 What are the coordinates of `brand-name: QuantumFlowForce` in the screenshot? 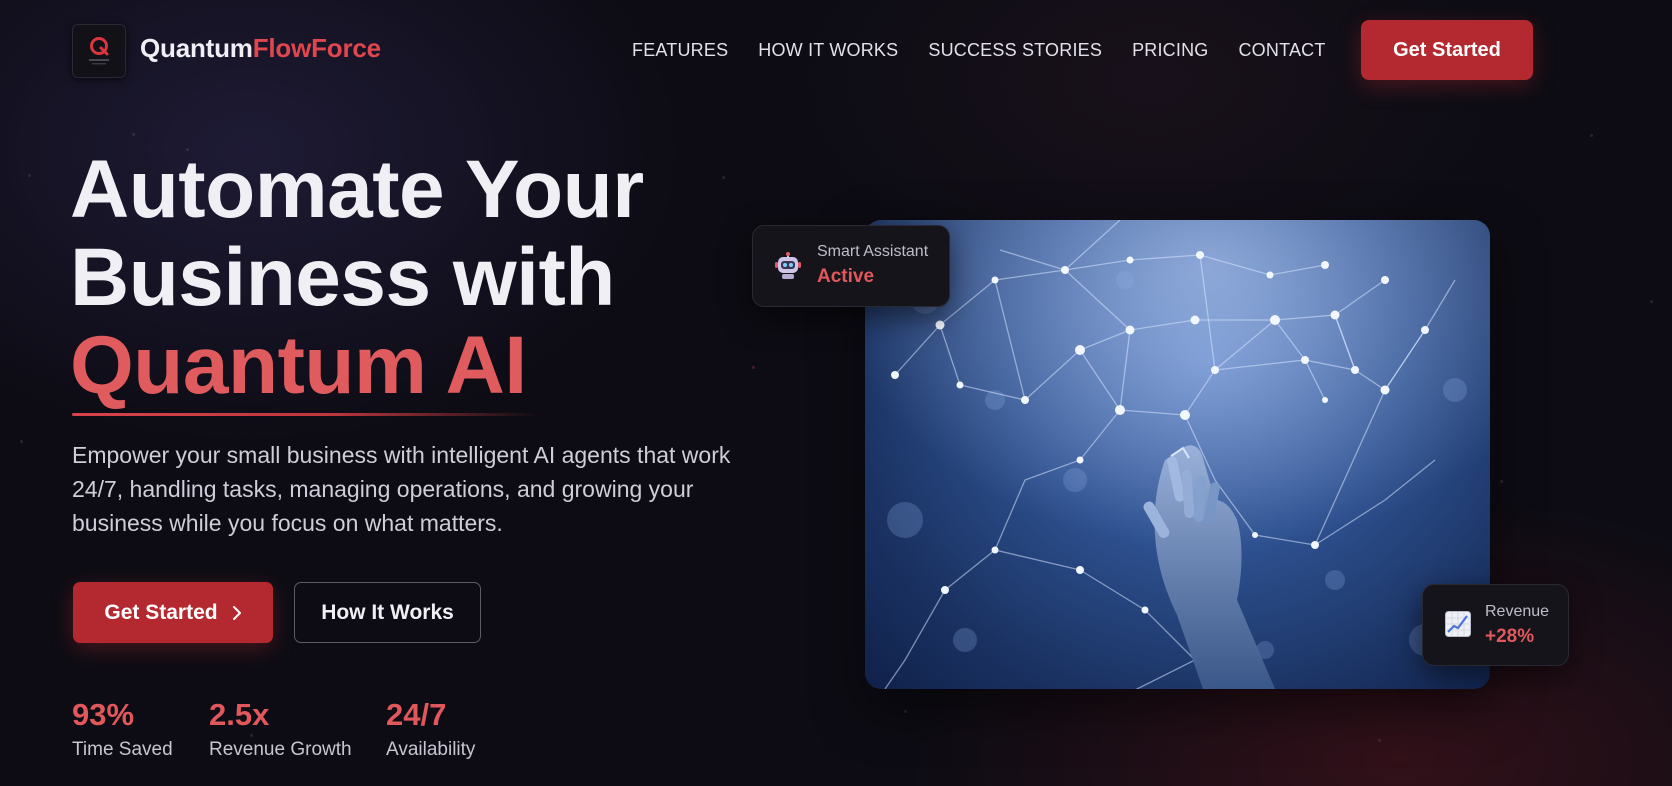 It's located at (260, 48).